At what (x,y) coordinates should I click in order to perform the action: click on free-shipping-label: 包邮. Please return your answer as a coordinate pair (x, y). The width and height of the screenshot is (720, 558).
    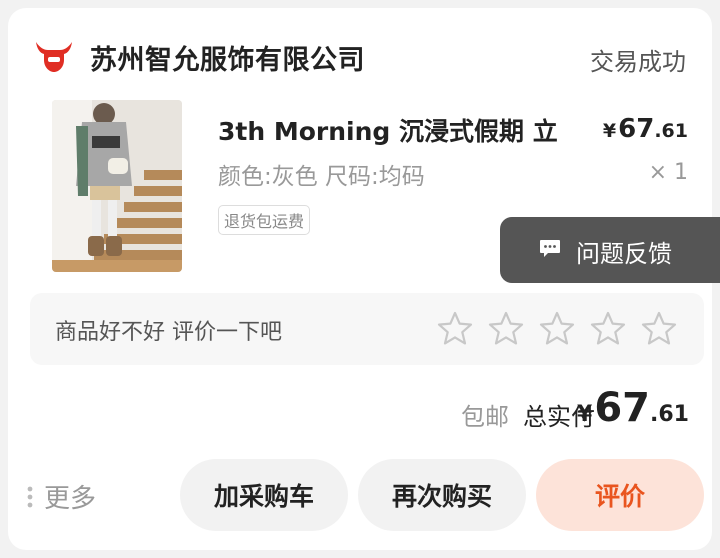
    Looking at the image, I should click on (485, 417).